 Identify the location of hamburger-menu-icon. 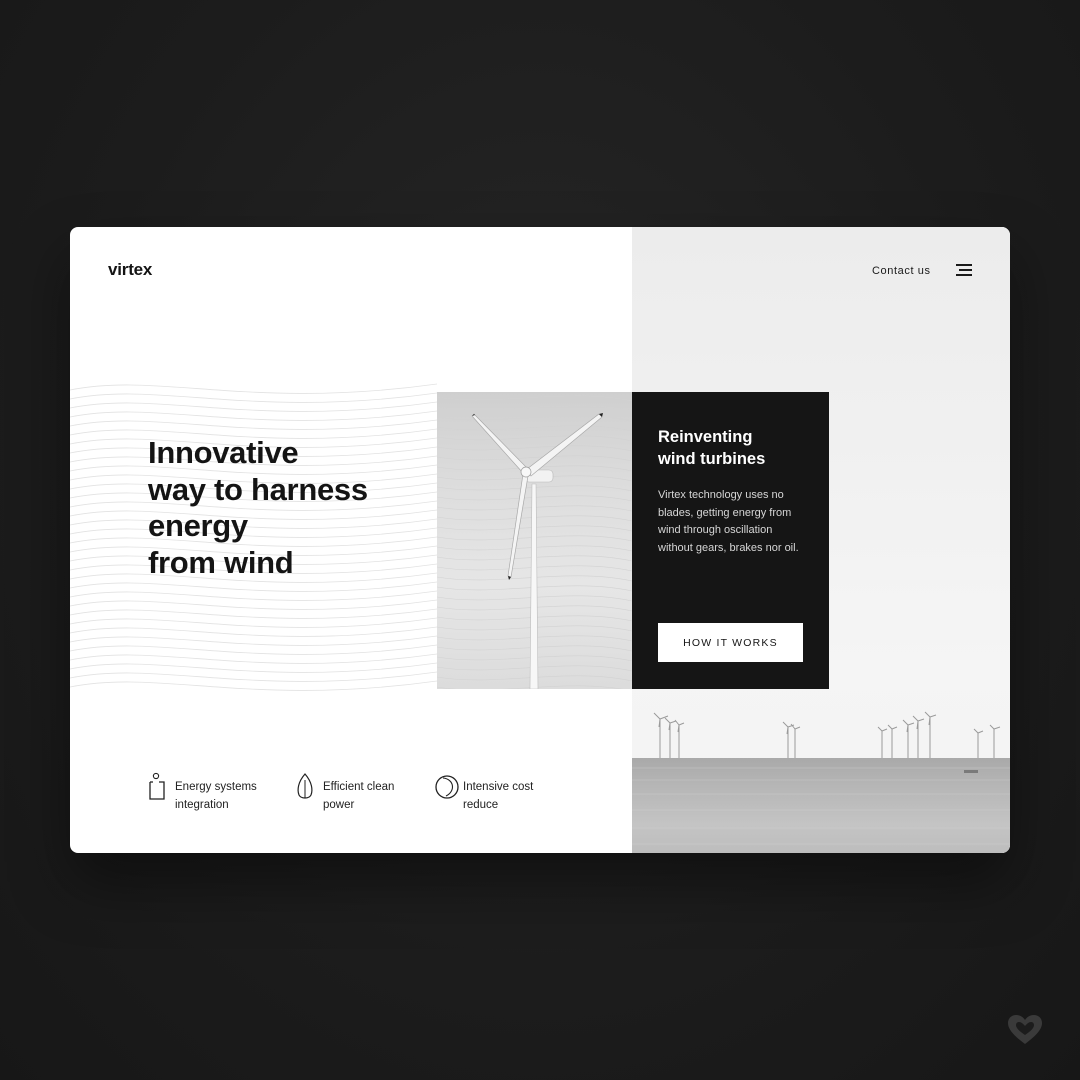
(963, 271).